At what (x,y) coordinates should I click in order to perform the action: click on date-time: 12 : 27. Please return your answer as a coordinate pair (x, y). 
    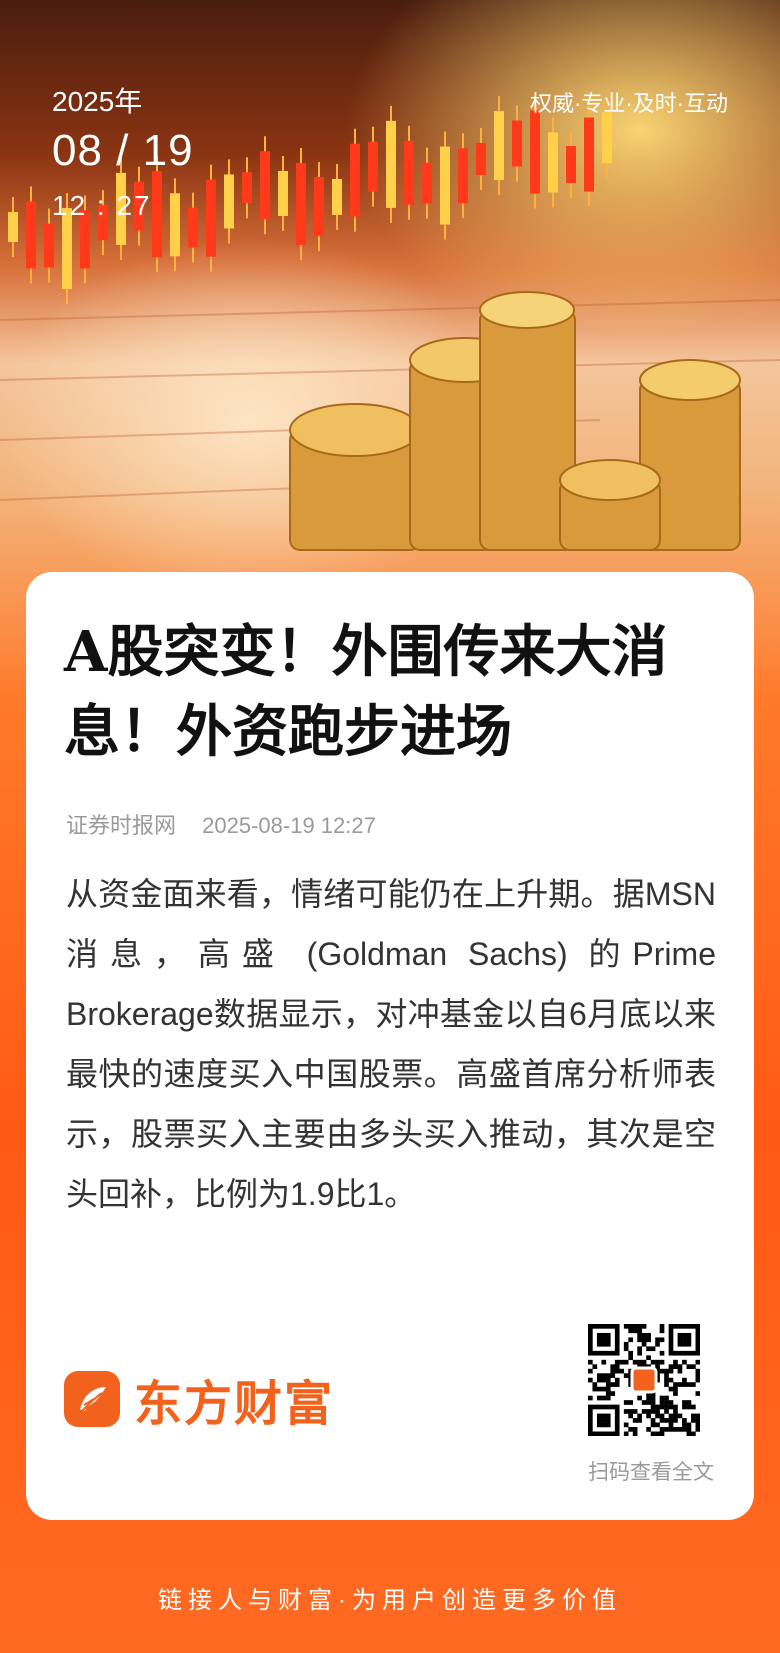
    Looking at the image, I should click on (102, 205).